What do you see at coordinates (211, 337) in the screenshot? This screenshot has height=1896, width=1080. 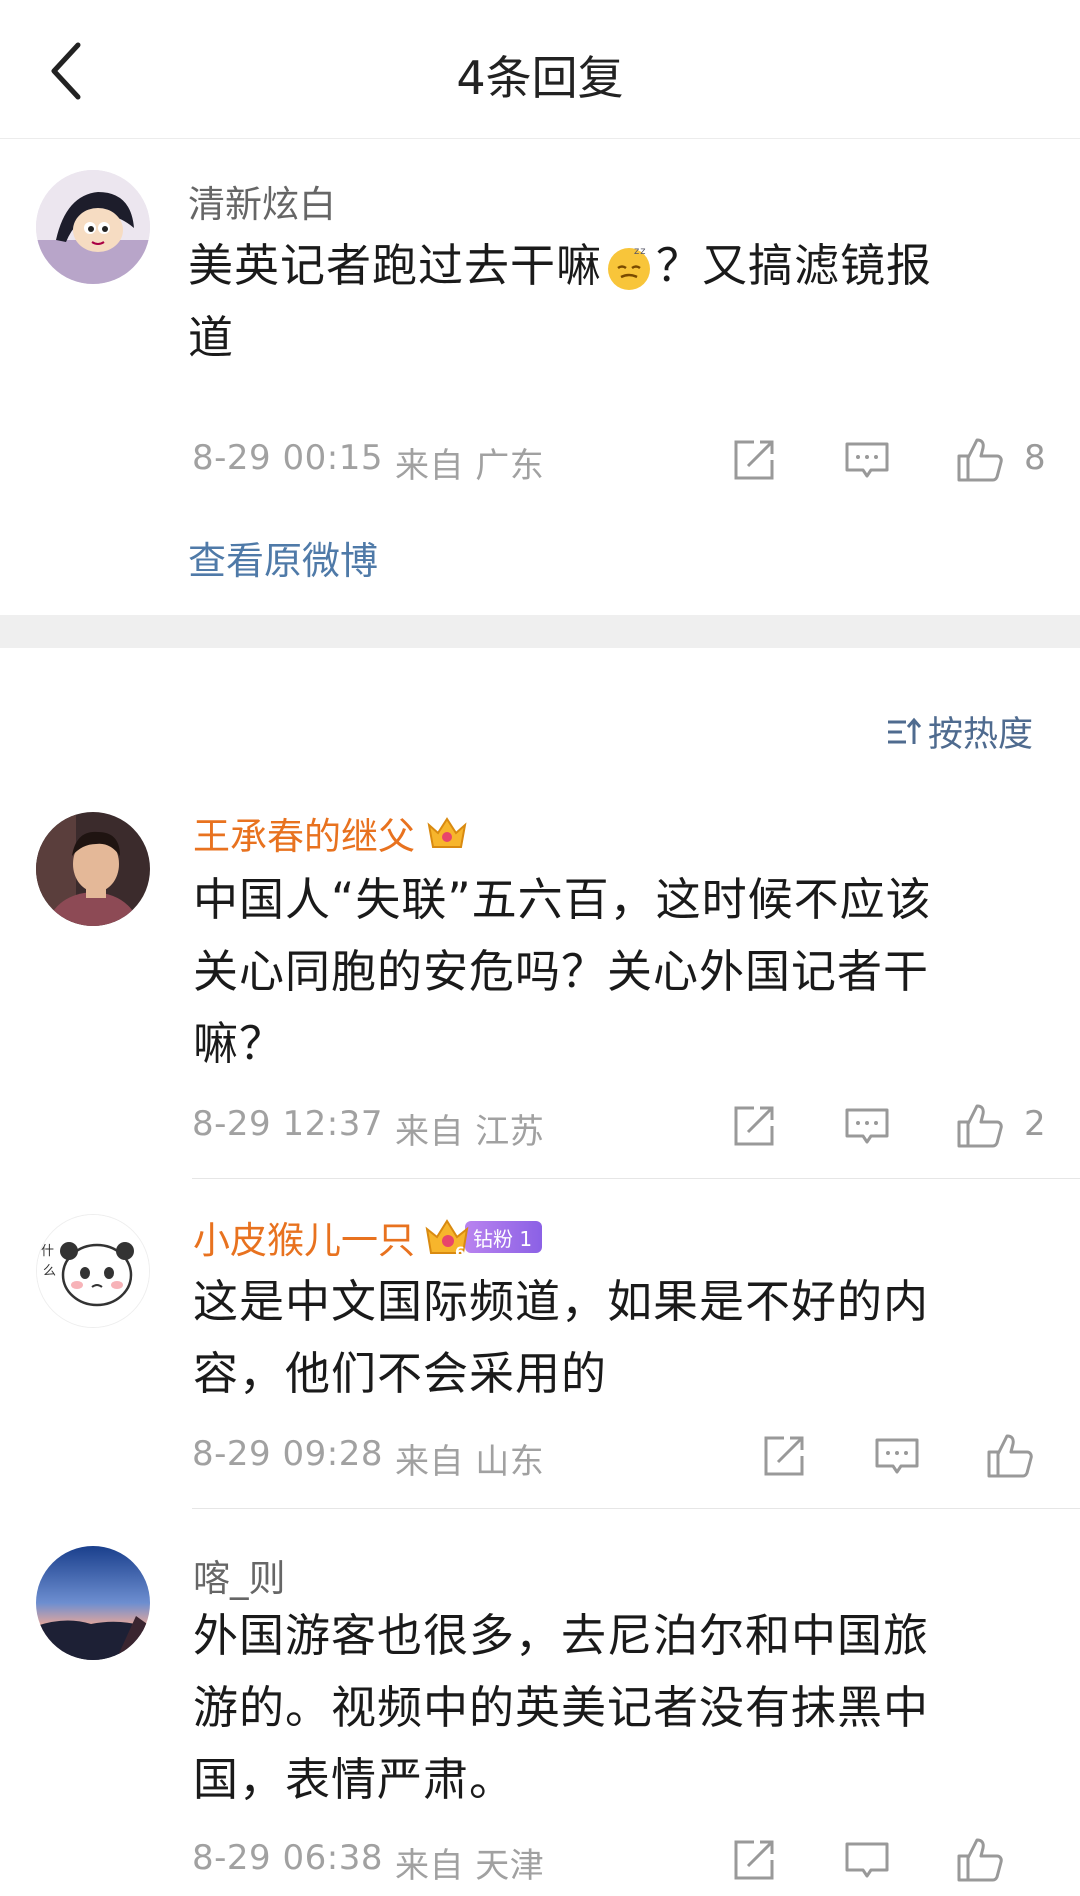 I see `comment-text-line-2: 道` at bounding box center [211, 337].